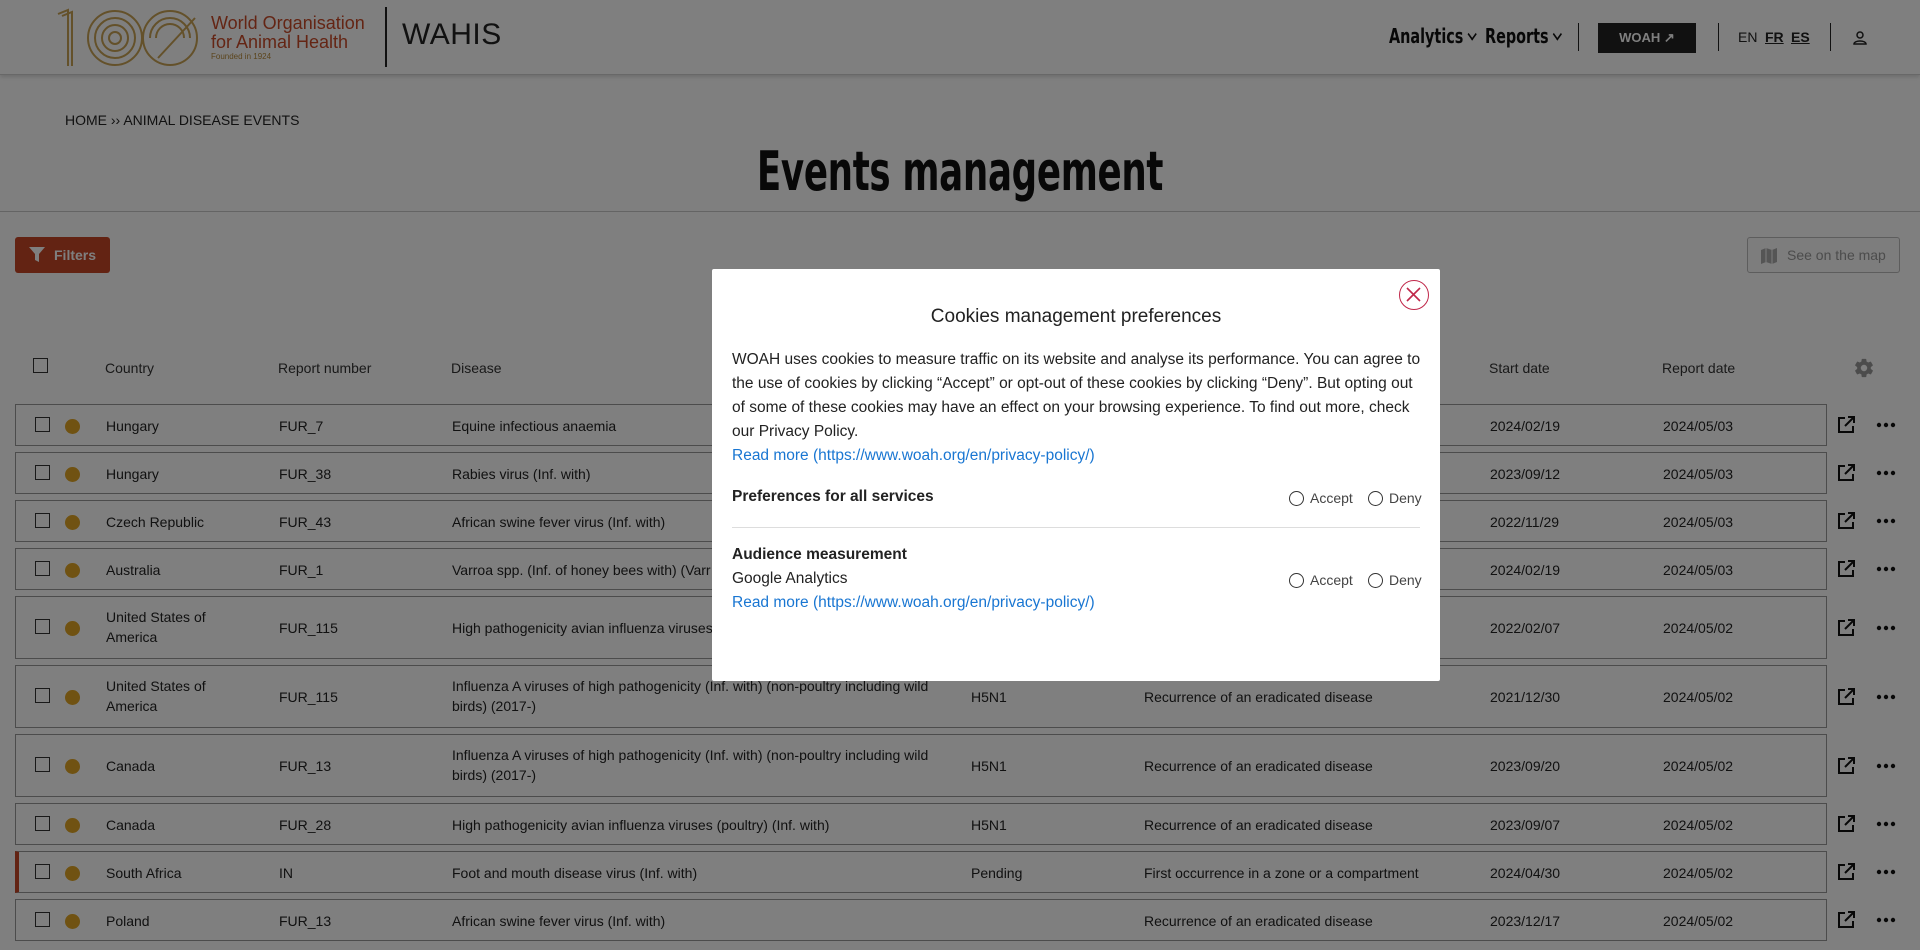 The width and height of the screenshot is (1920, 950). I want to click on google-analytics-label: Google Analytics, so click(790, 578).